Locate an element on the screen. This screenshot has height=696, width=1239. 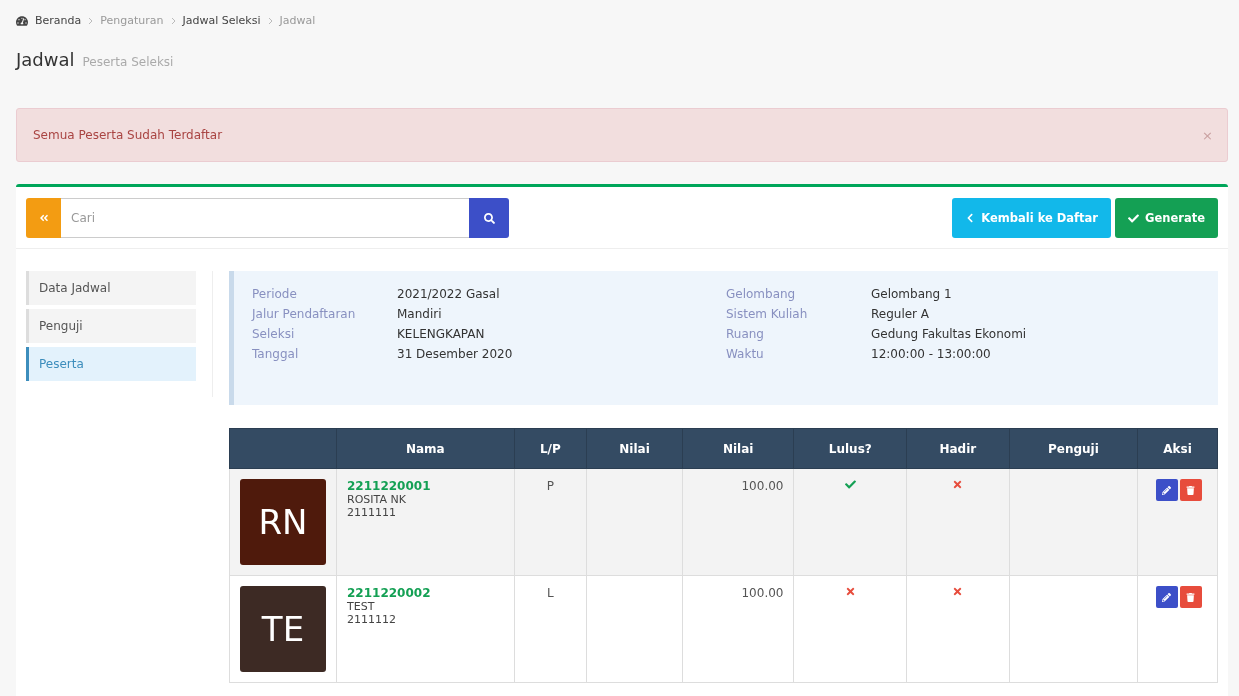
column-header: Nama is located at coordinates (425, 448).